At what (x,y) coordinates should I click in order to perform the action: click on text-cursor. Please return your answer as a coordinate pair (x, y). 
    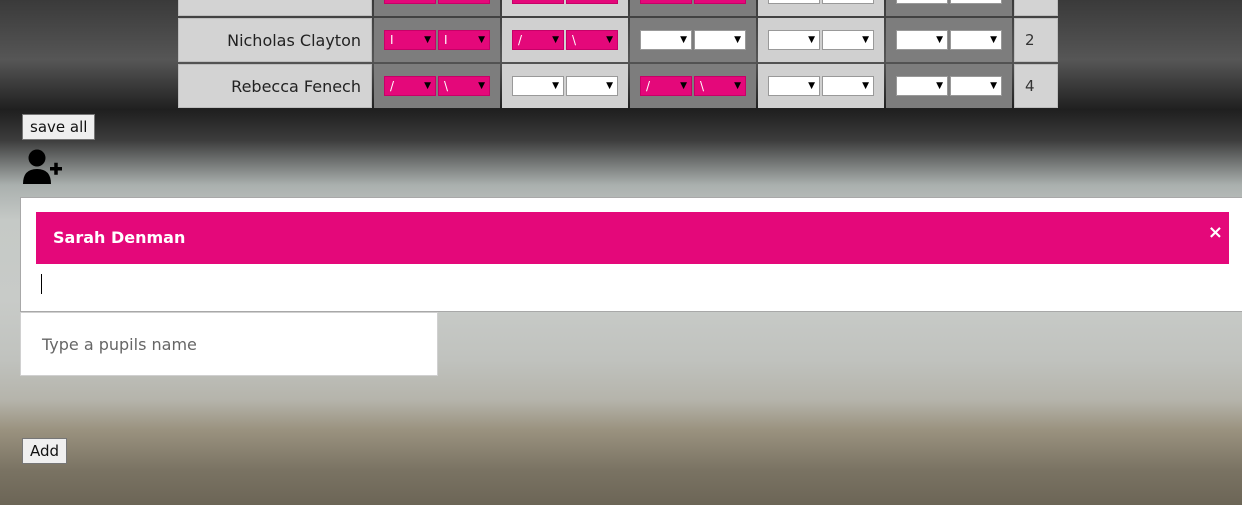
    Looking at the image, I should click on (41, 284).